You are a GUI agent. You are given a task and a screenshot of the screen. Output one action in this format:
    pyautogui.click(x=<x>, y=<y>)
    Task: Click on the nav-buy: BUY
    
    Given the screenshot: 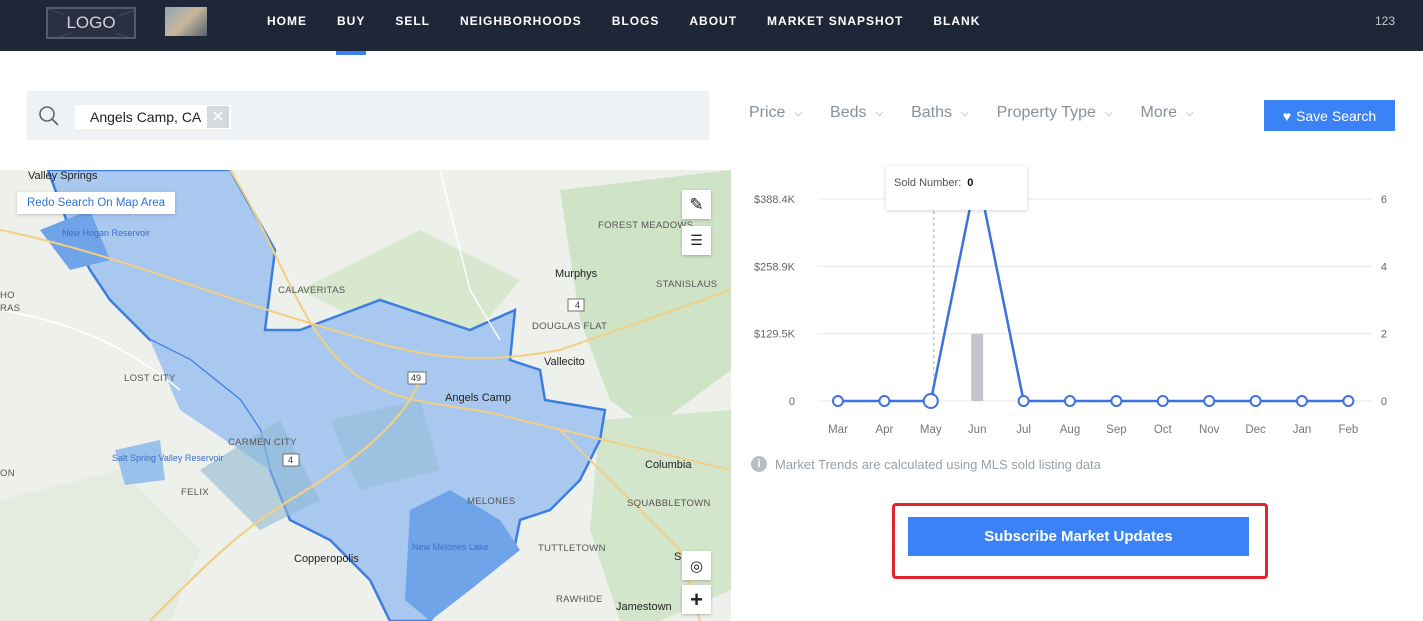 What is the action you would take?
    pyautogui.click(x=351, y=27)
    